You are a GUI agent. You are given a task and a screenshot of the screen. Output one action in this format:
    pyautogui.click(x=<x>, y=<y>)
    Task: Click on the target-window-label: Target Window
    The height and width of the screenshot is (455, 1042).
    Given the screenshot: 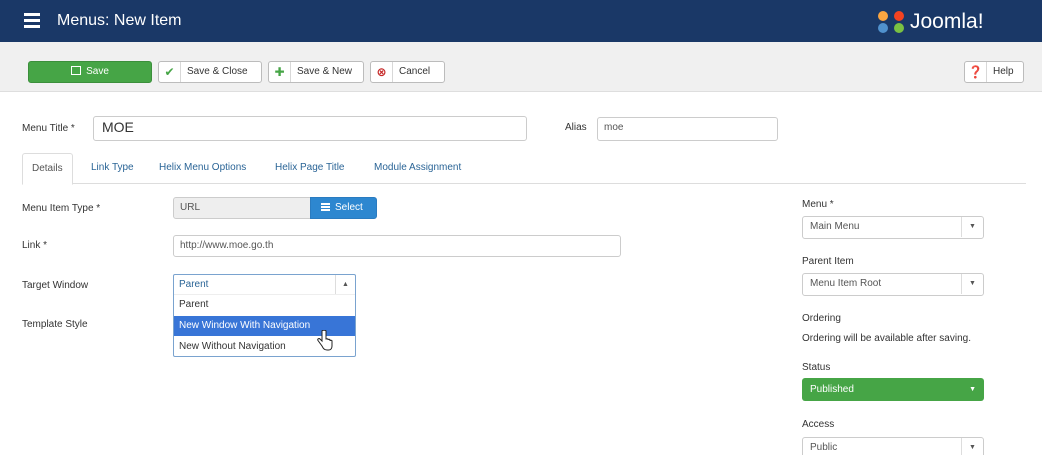 What is the action you would take?
    pyautogui.click(x=55, y=285)
    